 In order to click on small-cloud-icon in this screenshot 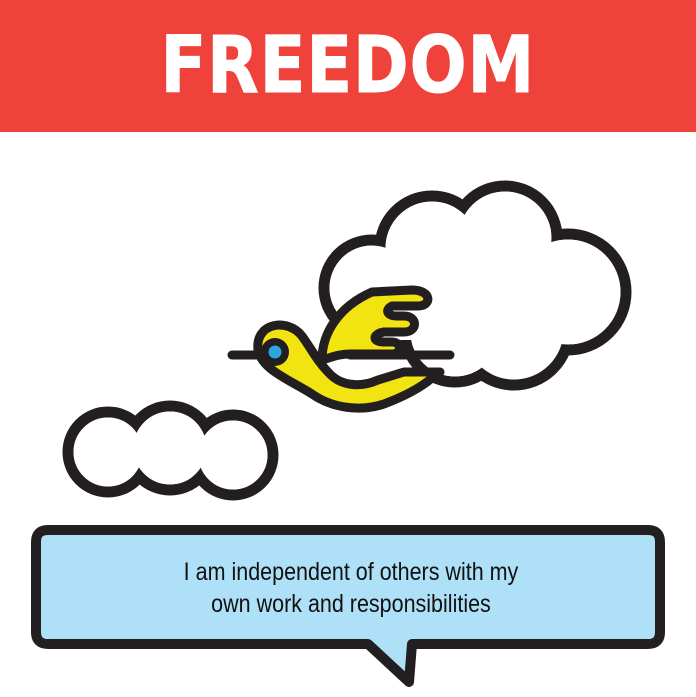, I will do `click(170, 450)`.